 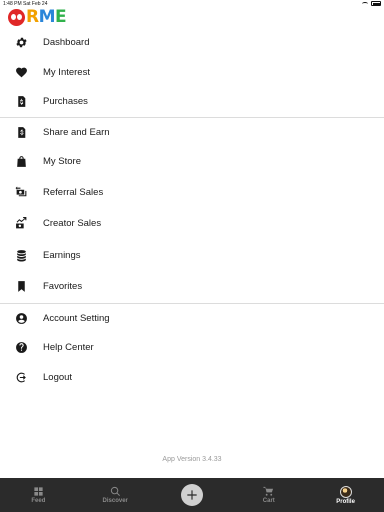 I want to click on menu-item-share-and-earn: Share and Earn, so click(x=192, y=133).